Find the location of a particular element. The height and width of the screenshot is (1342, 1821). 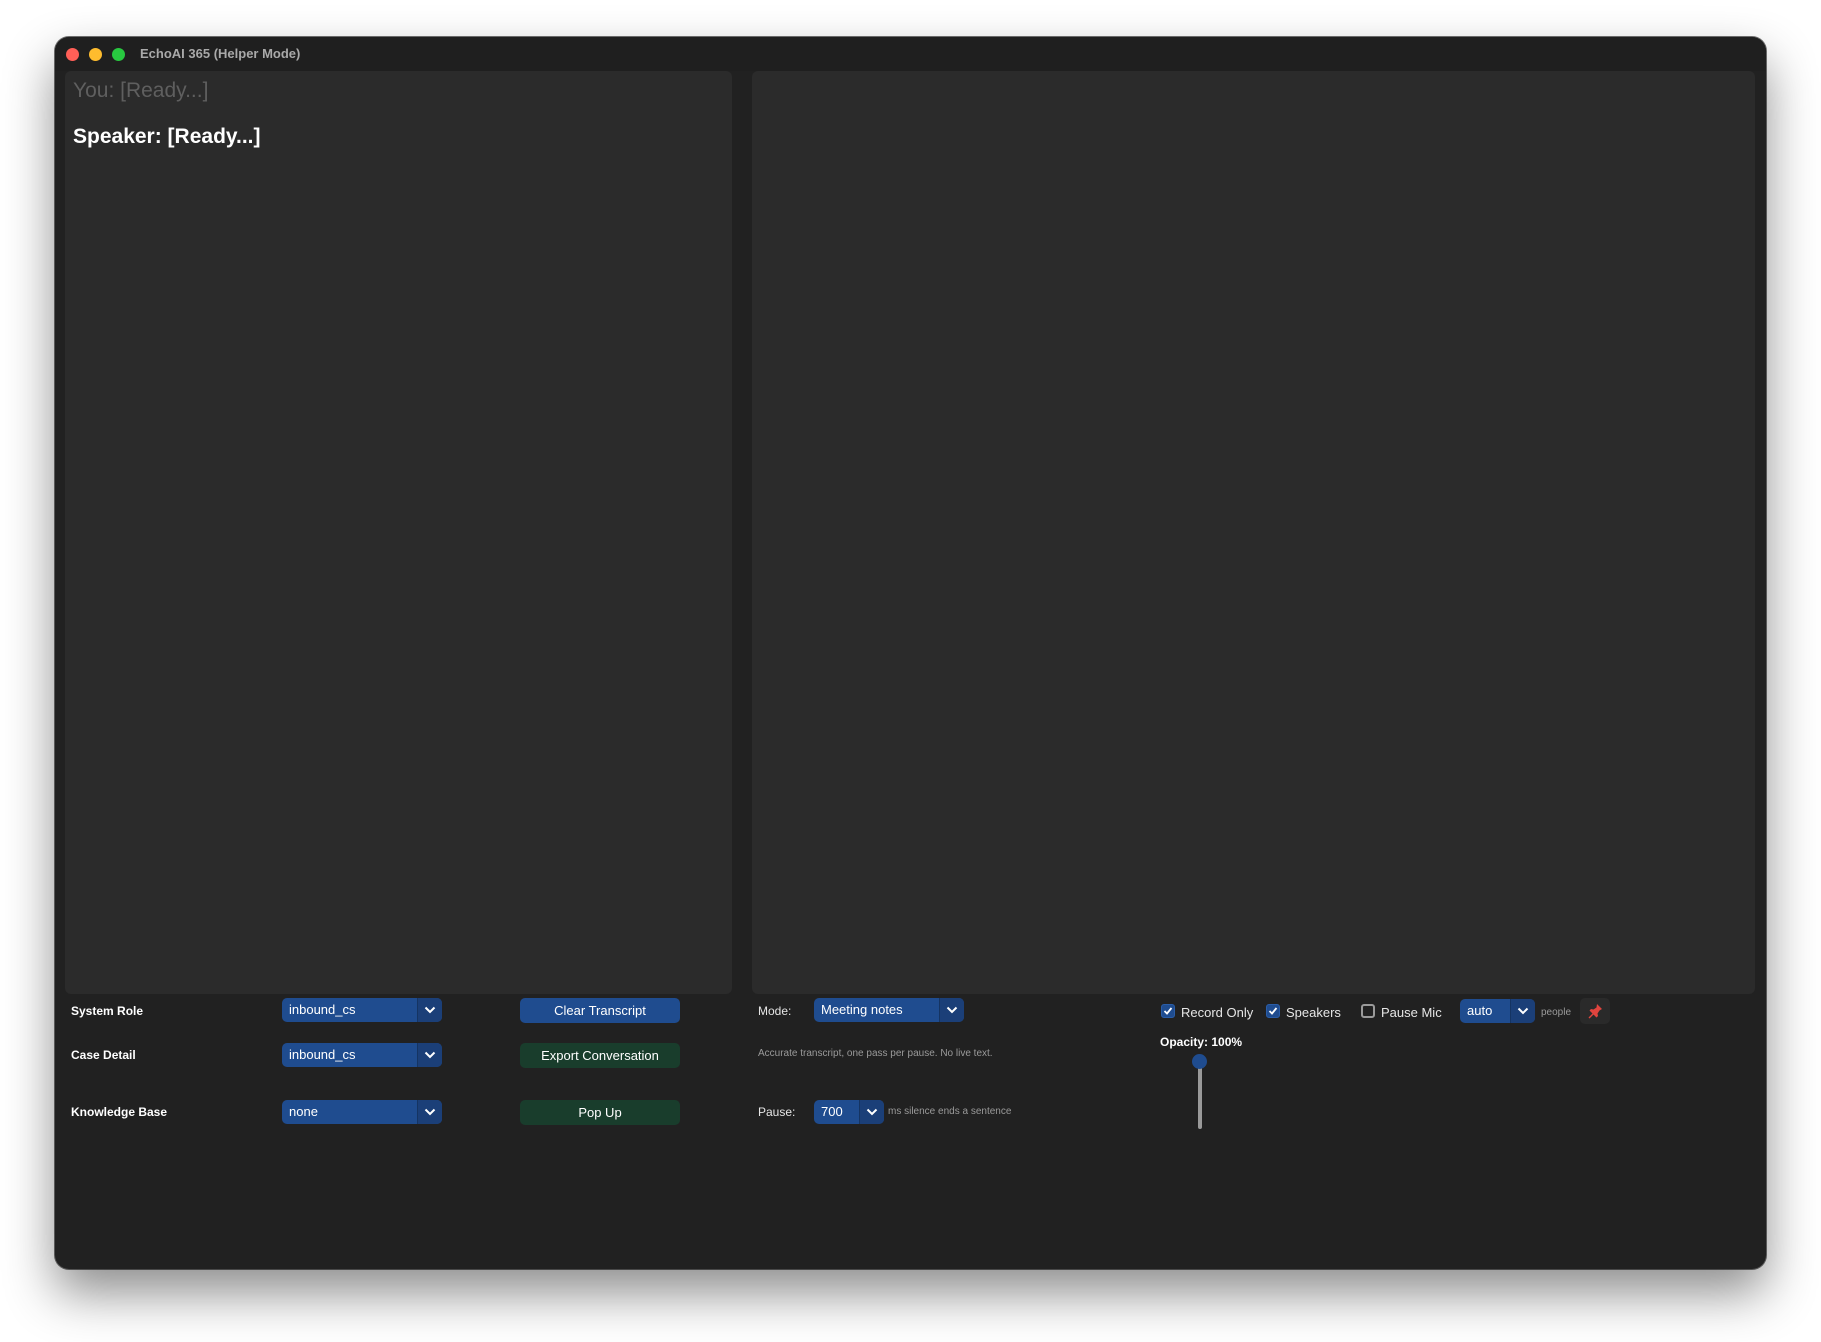

pause-value: 700 is located at coordinates (832, 1111).